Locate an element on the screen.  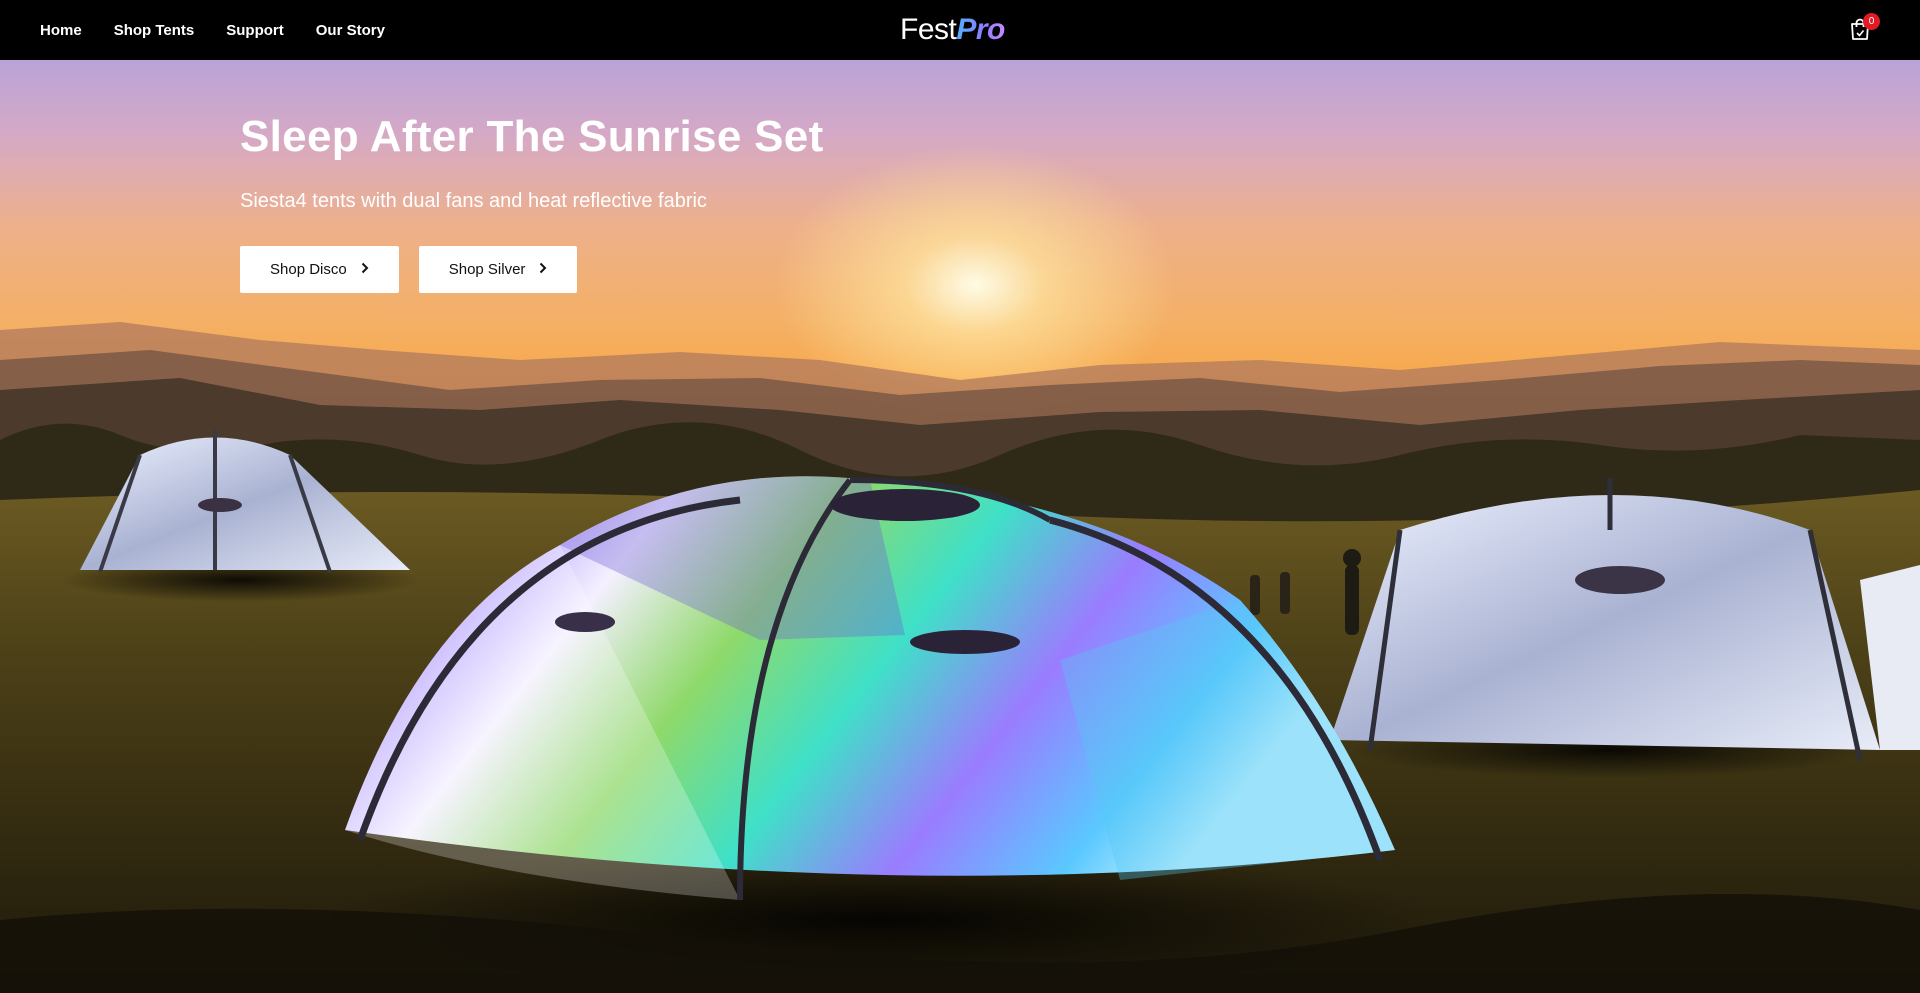
nav-shop-tents-link: Shop Tents is located at coordinates (154, 30).